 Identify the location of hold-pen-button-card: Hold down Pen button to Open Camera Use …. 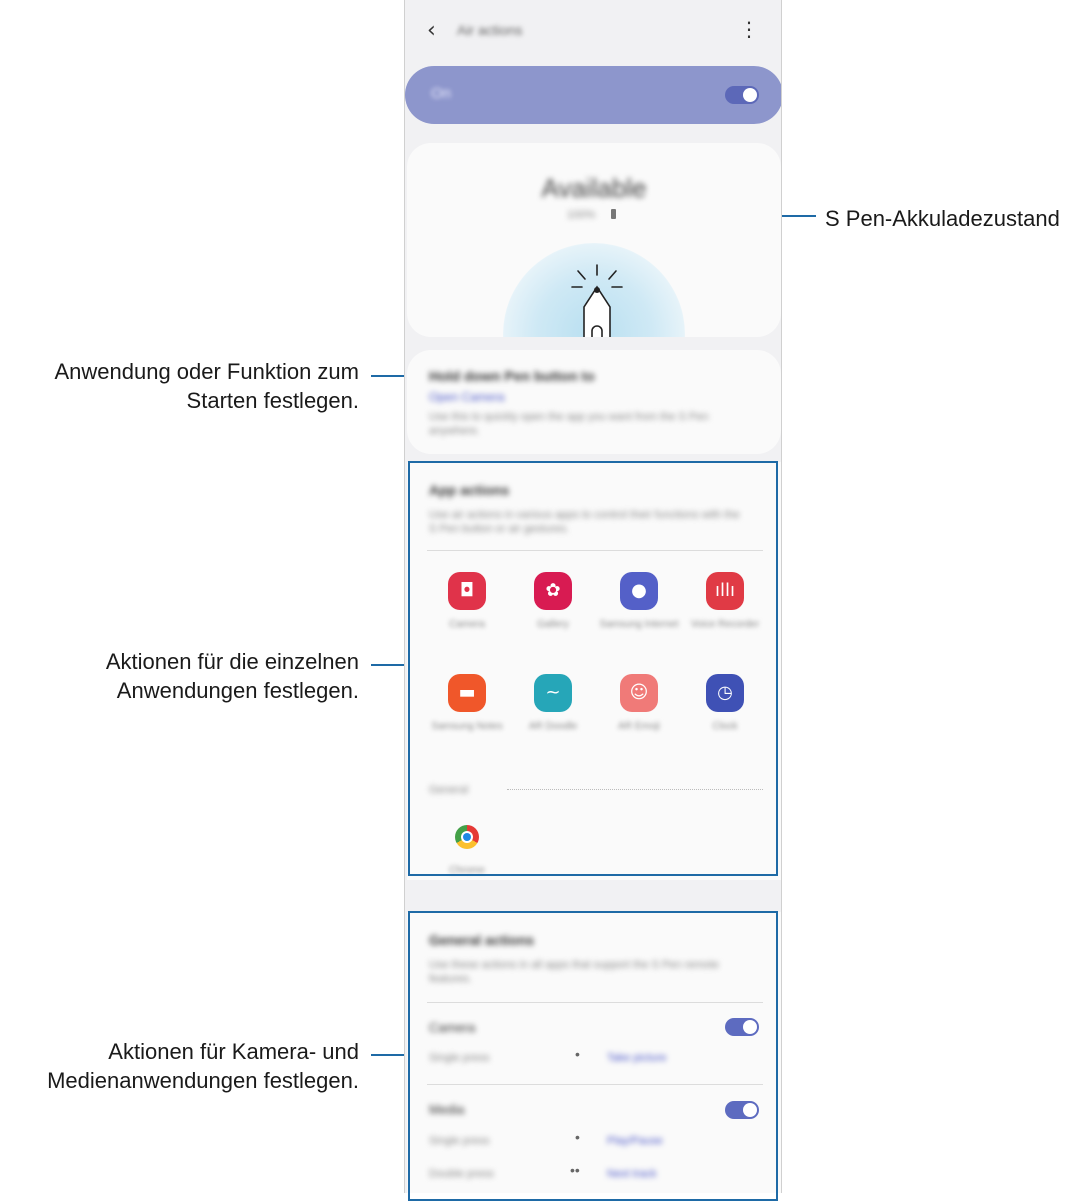
(594, 402).